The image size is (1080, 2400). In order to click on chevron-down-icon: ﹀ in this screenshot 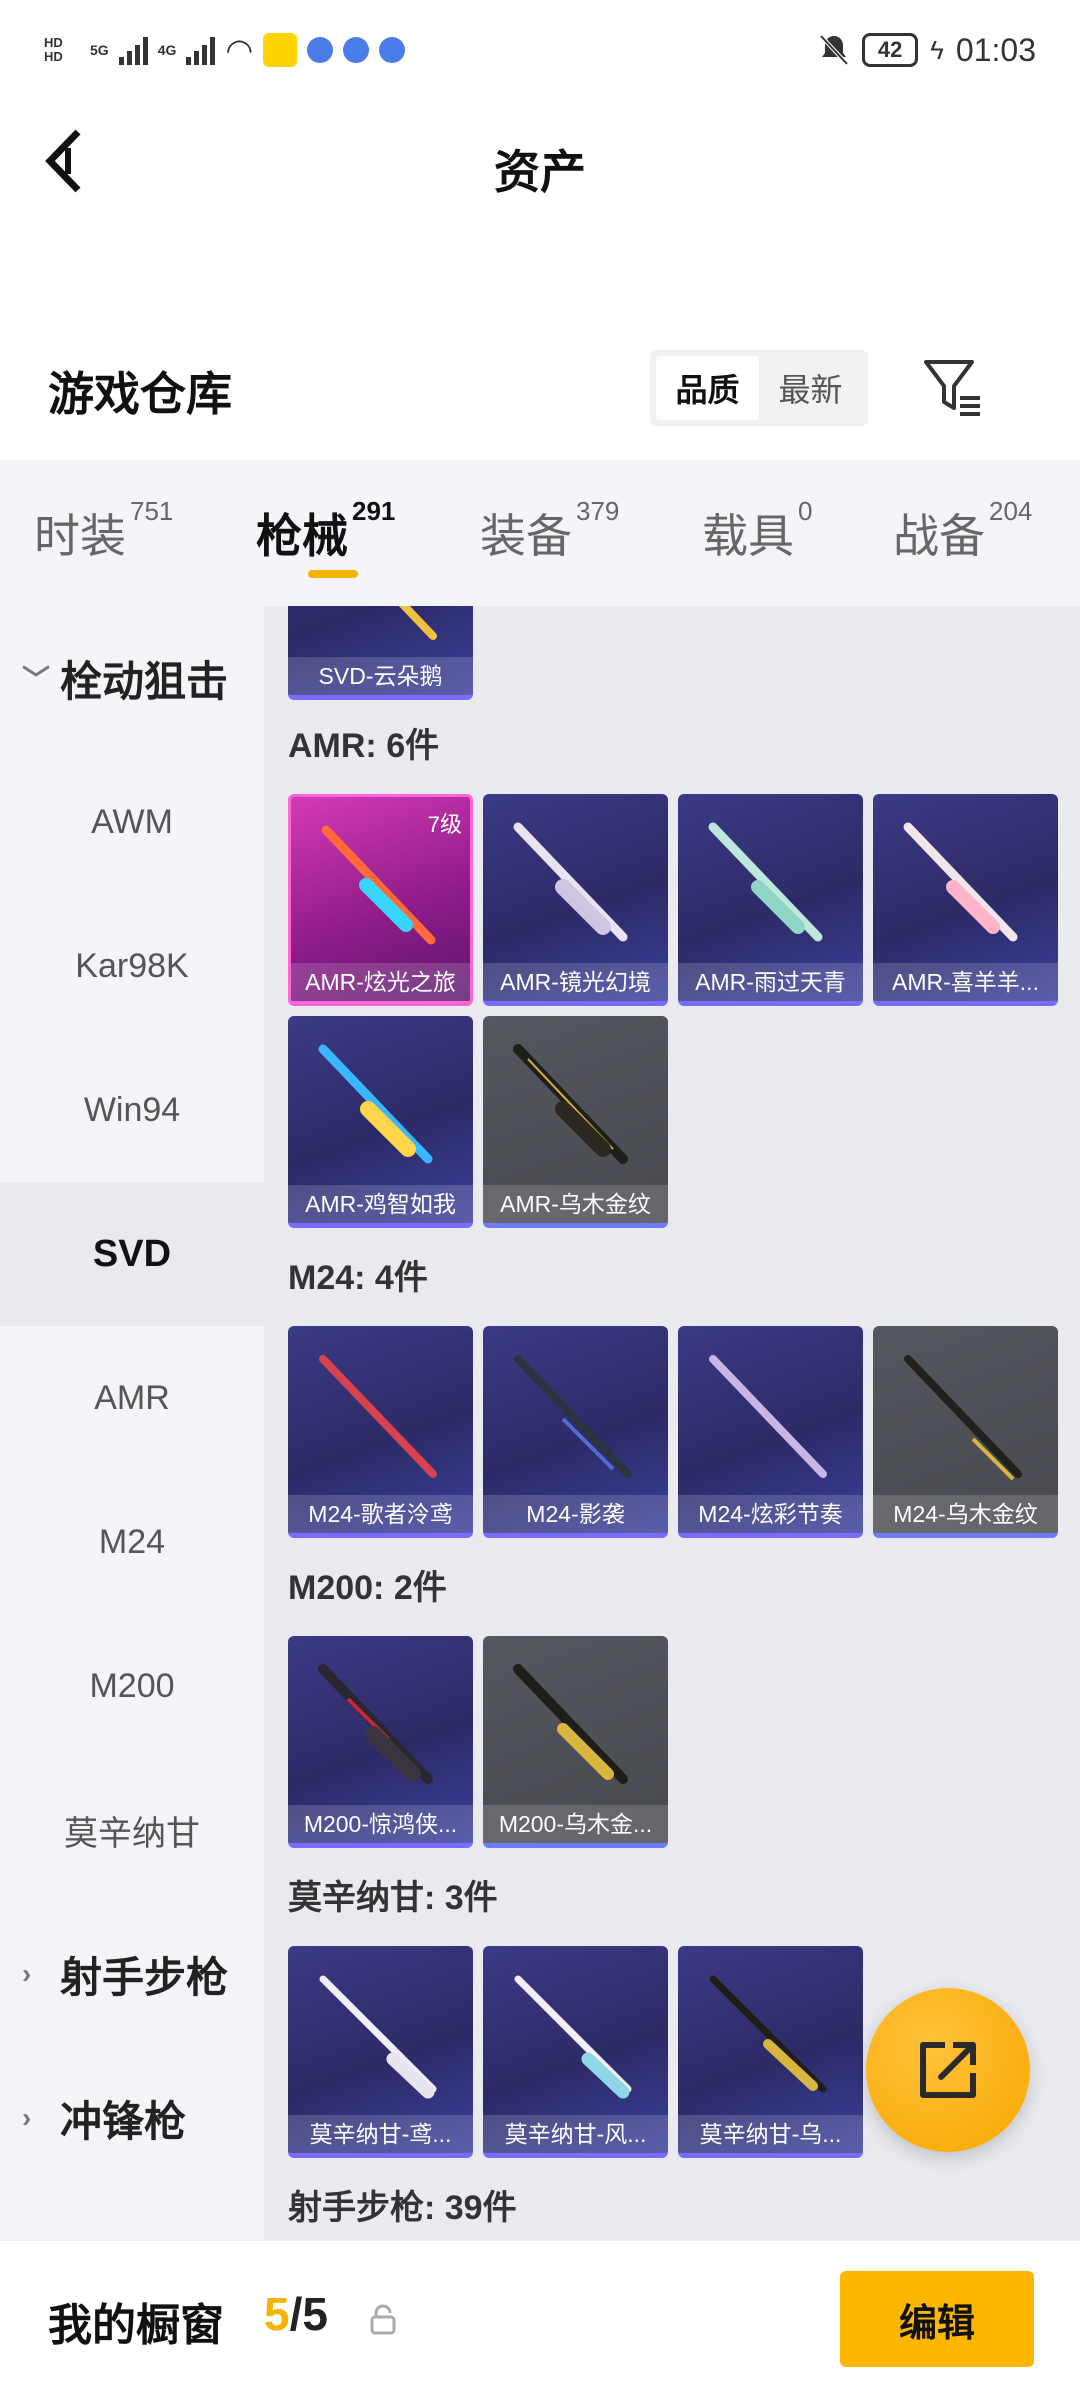, I will do `click(36, 679)`.